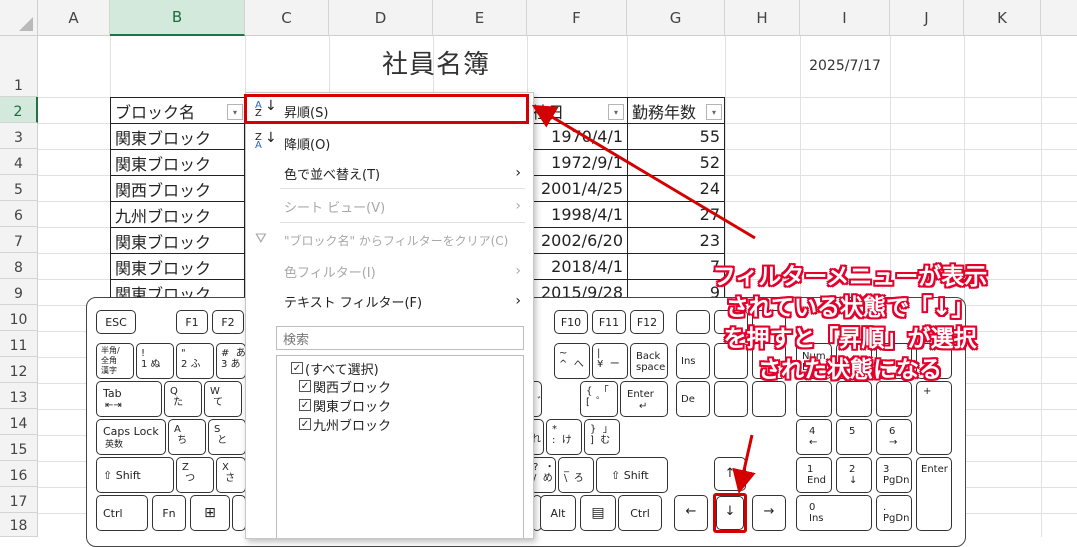  What do you see at coordinates (643, 172) in the screenshot?
I see `arrow-to-sort-ascending` at bounding box center [643, 172].